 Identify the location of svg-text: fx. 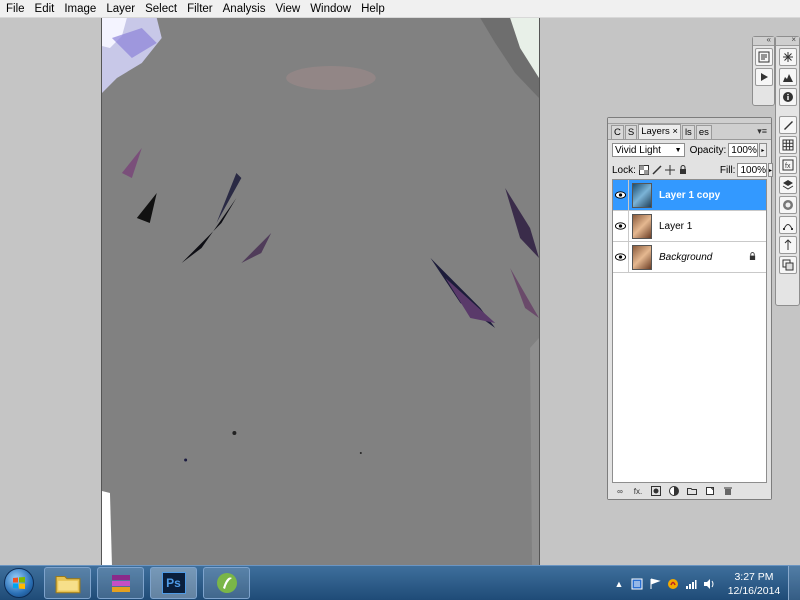
(788, 166).